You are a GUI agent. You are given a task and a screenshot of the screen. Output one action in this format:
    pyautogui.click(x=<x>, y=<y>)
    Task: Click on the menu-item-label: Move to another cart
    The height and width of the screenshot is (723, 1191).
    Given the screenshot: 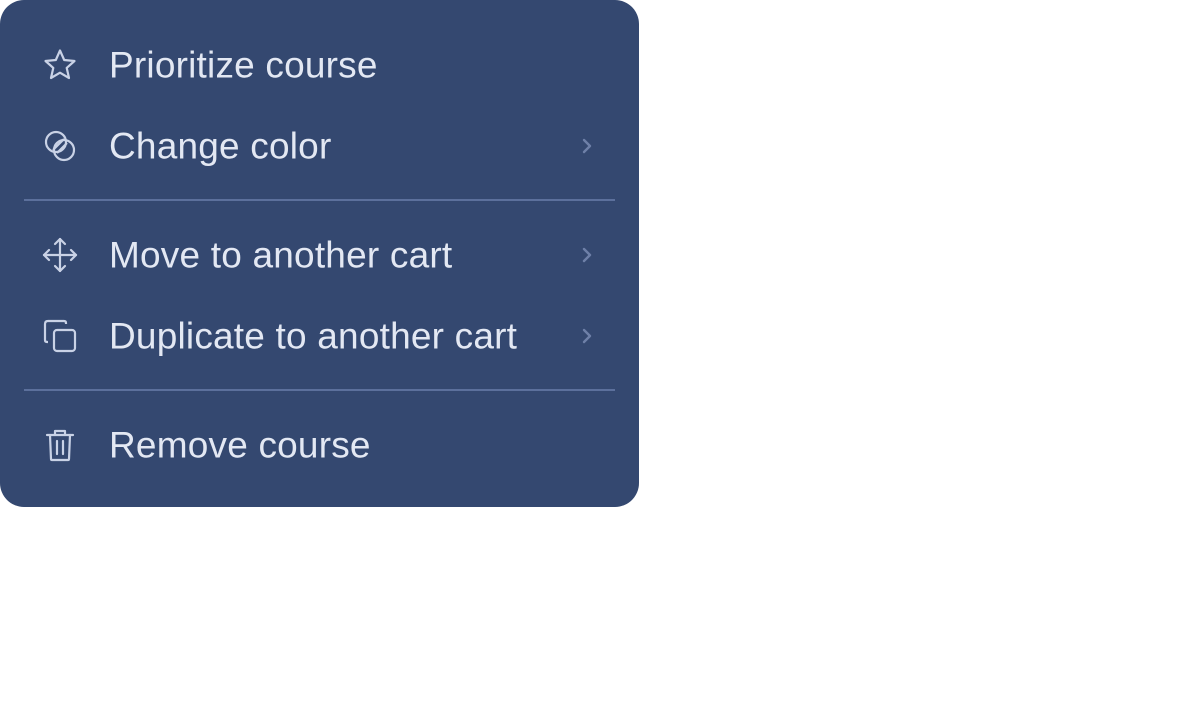 What is the action you would take?
    pyautogui.click(x=281, y=254)
    